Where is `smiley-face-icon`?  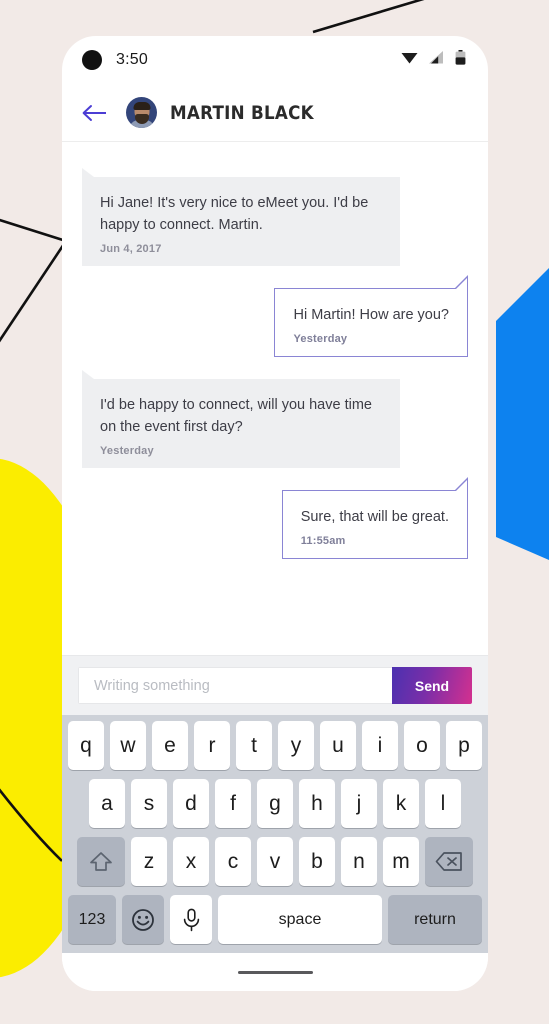
smiley-face-icon is located at coordinates (143, 919).